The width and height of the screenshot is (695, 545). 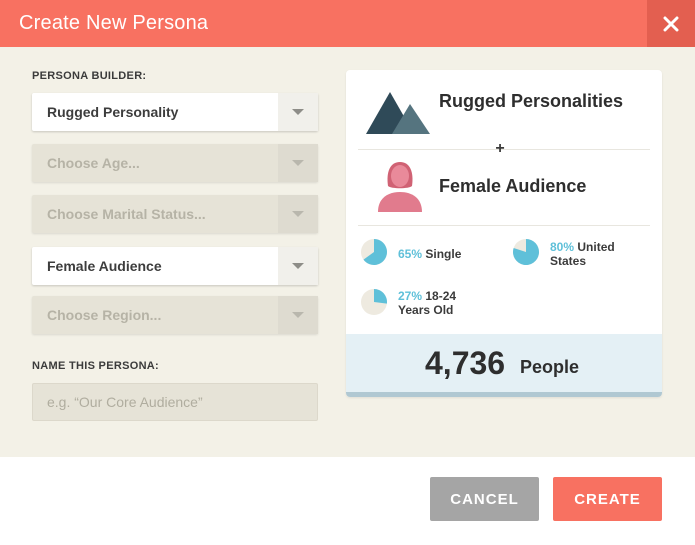 I want to click on stat-united-states-percent: 80%, so click(x=562, y=247).